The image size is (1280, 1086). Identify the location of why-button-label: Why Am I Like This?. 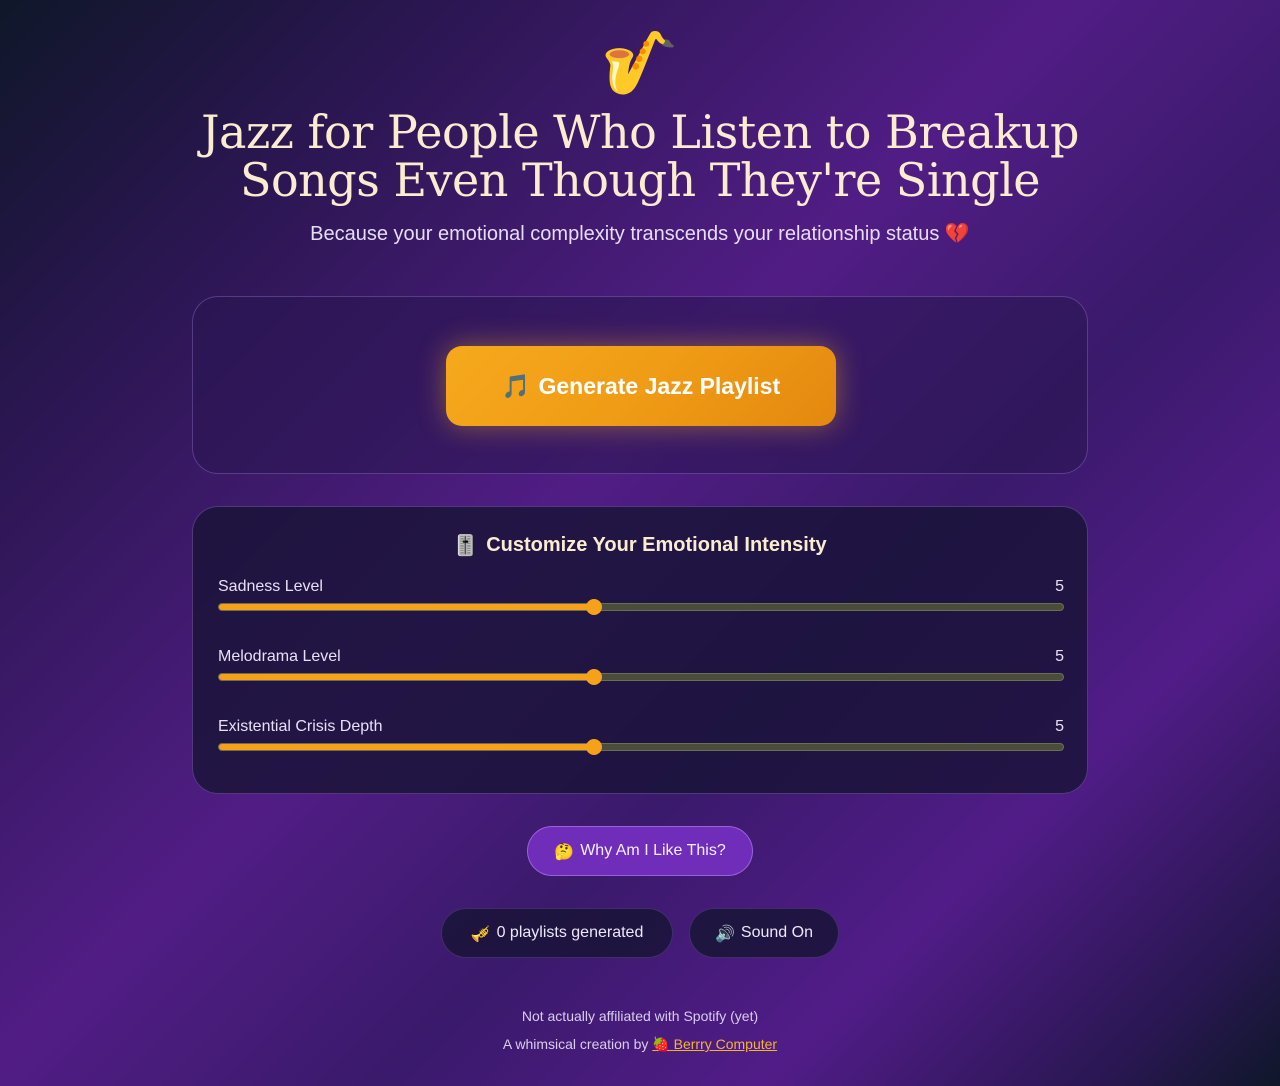
(653, 850).